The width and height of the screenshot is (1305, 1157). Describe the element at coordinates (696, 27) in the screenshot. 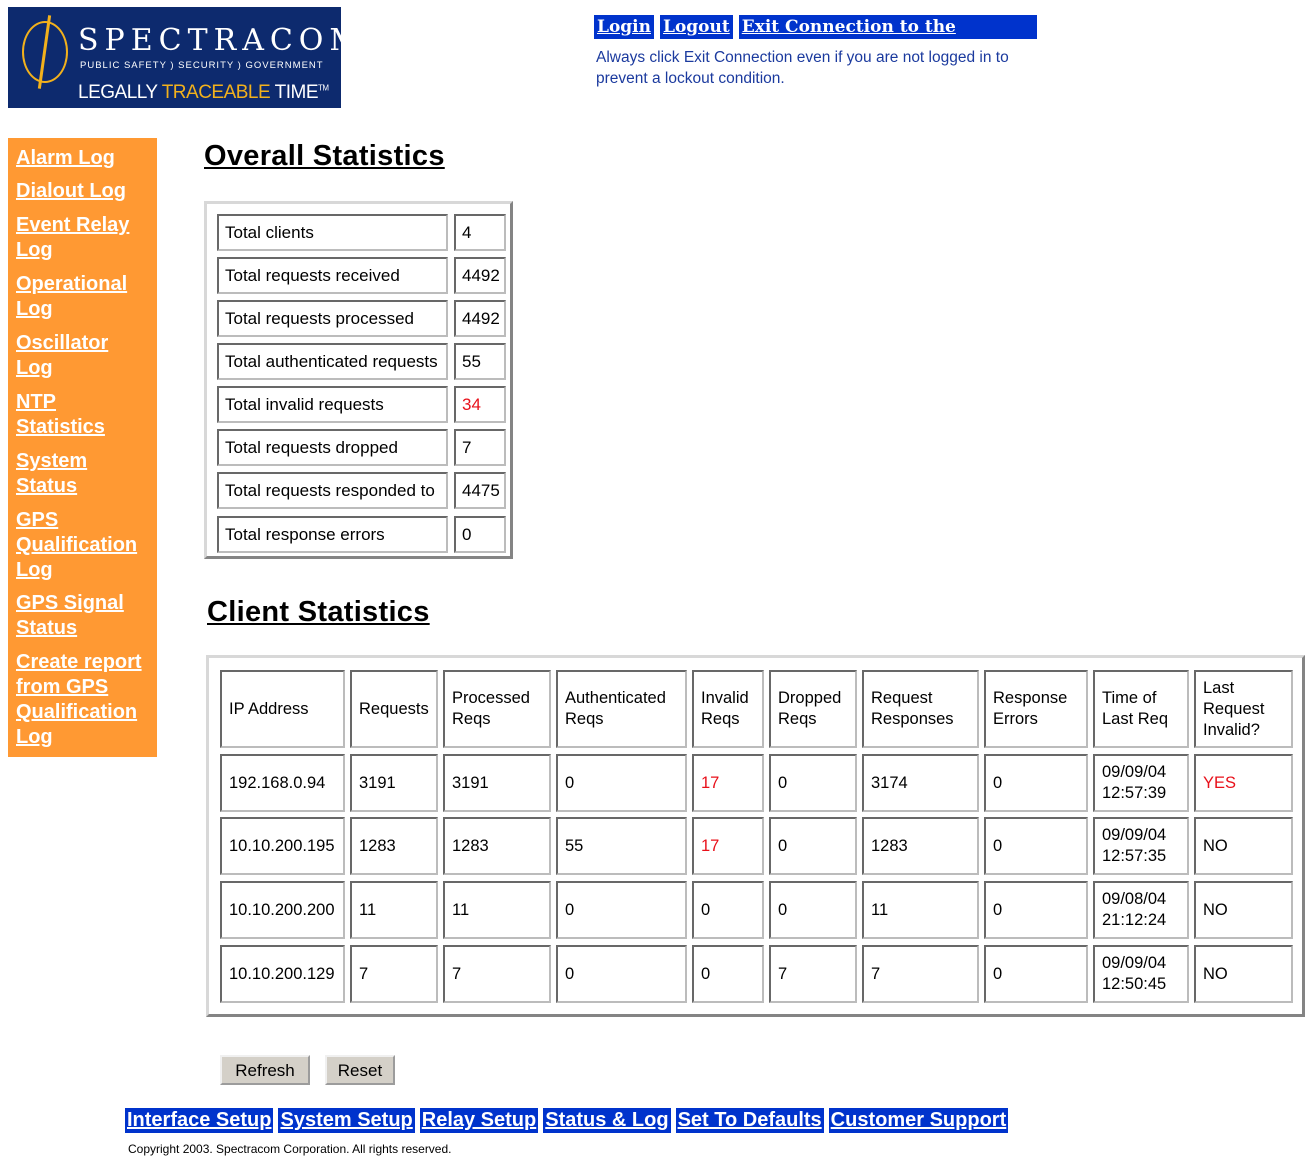

I see `logout-link: Logout` at that location.